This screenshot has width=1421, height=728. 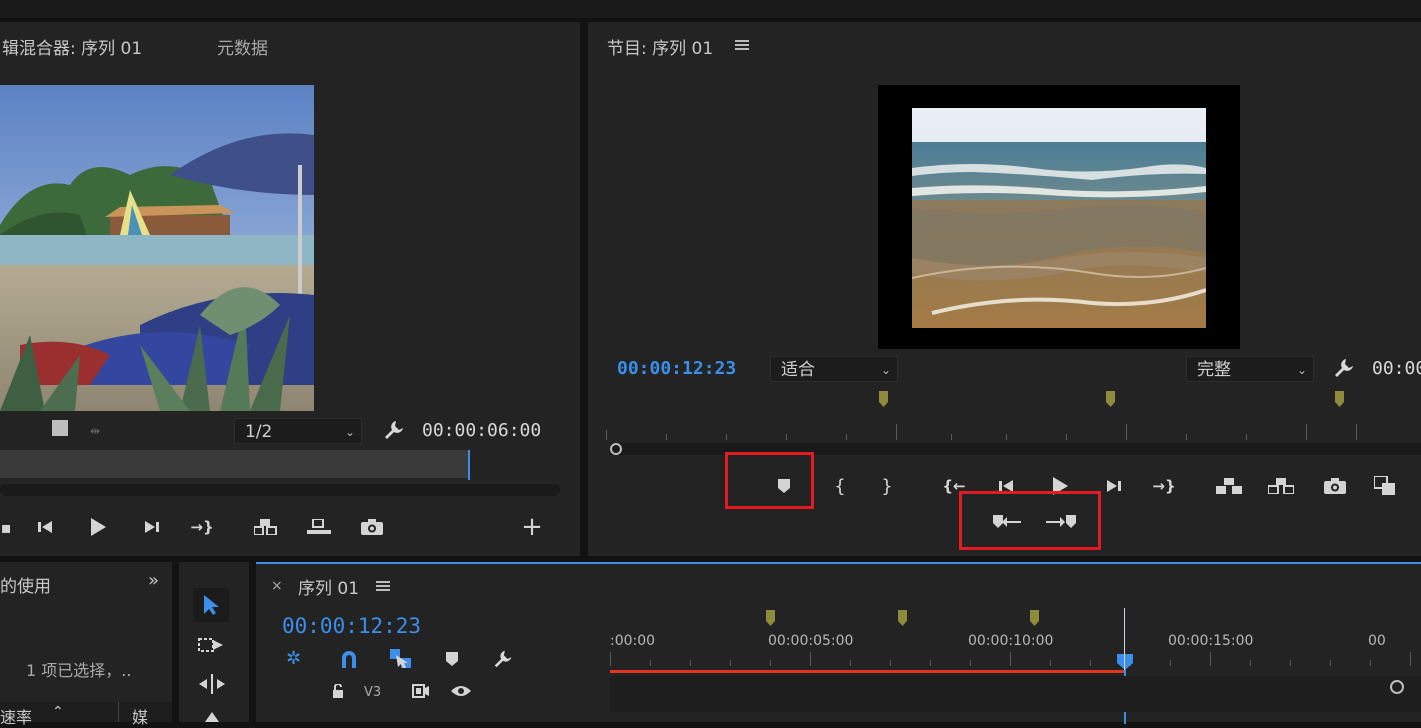 What do you see at coordinates (277, 586) in the screenshot?
I see `close-icon: ×` at bounding box center [277, 586].